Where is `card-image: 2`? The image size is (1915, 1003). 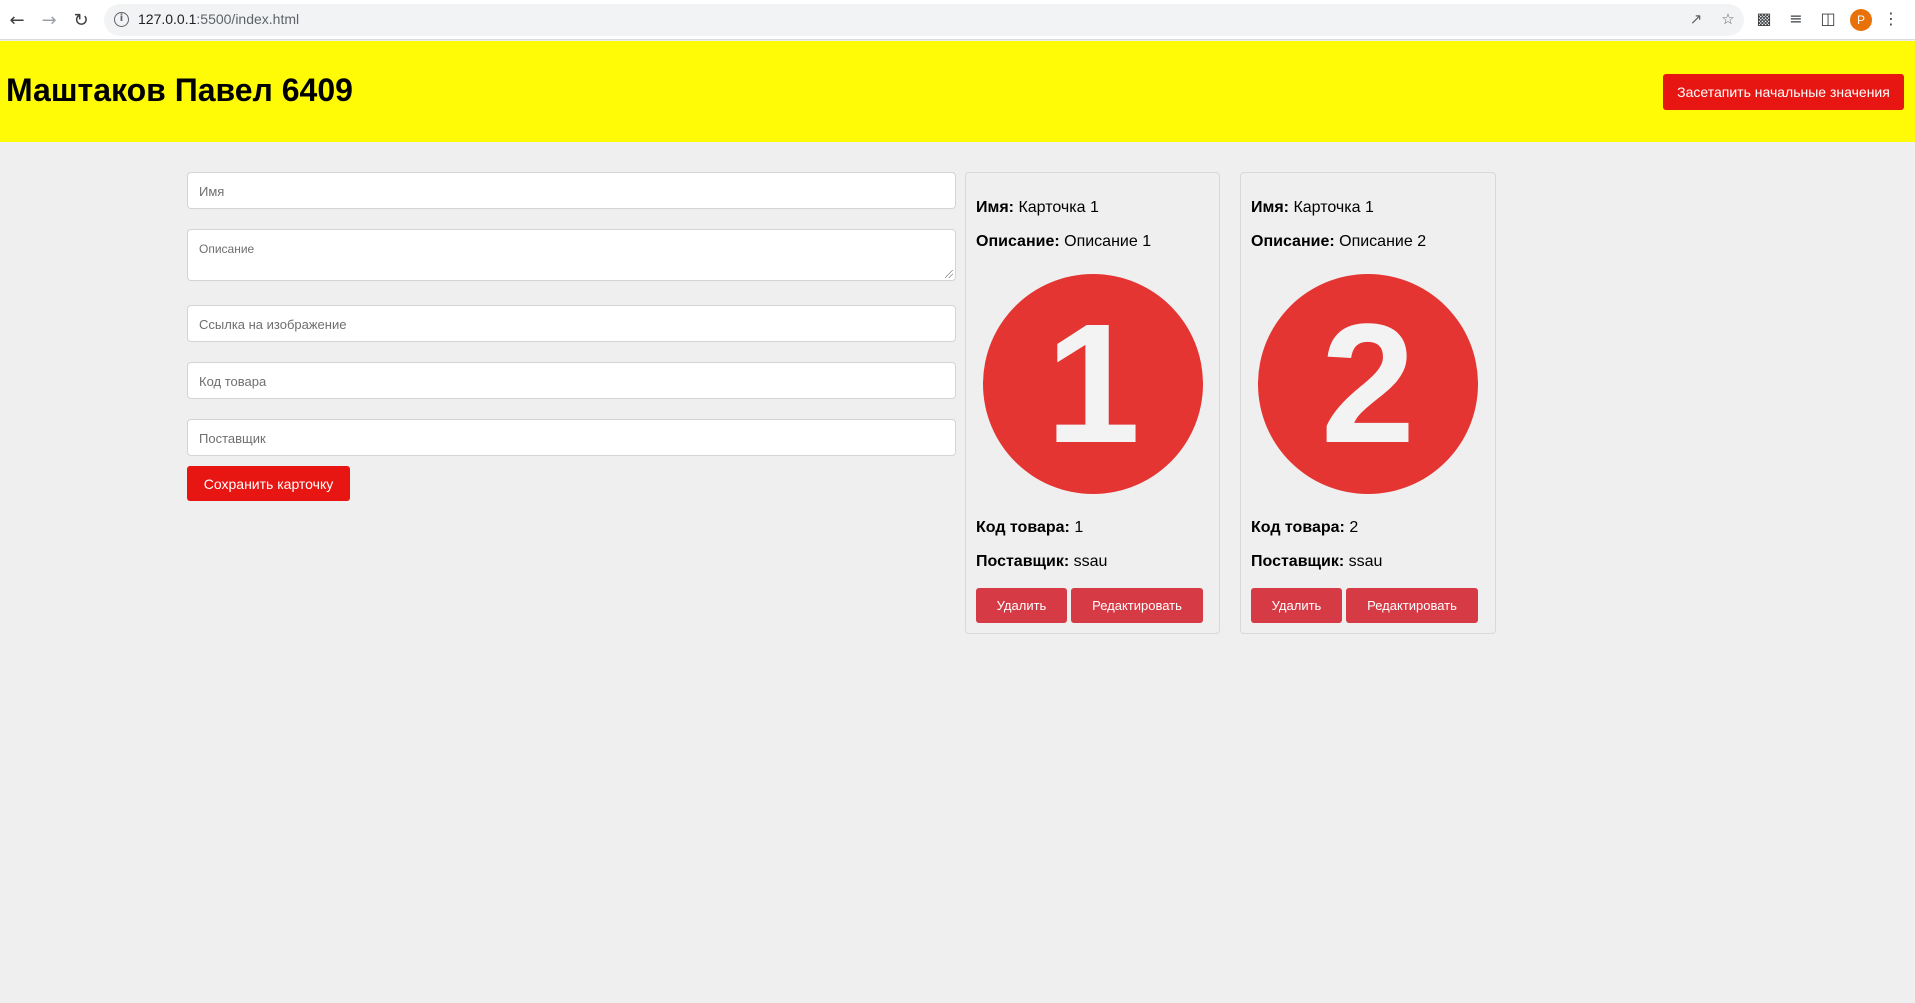
card-image: 2 is located at coordinates (1368, 384).